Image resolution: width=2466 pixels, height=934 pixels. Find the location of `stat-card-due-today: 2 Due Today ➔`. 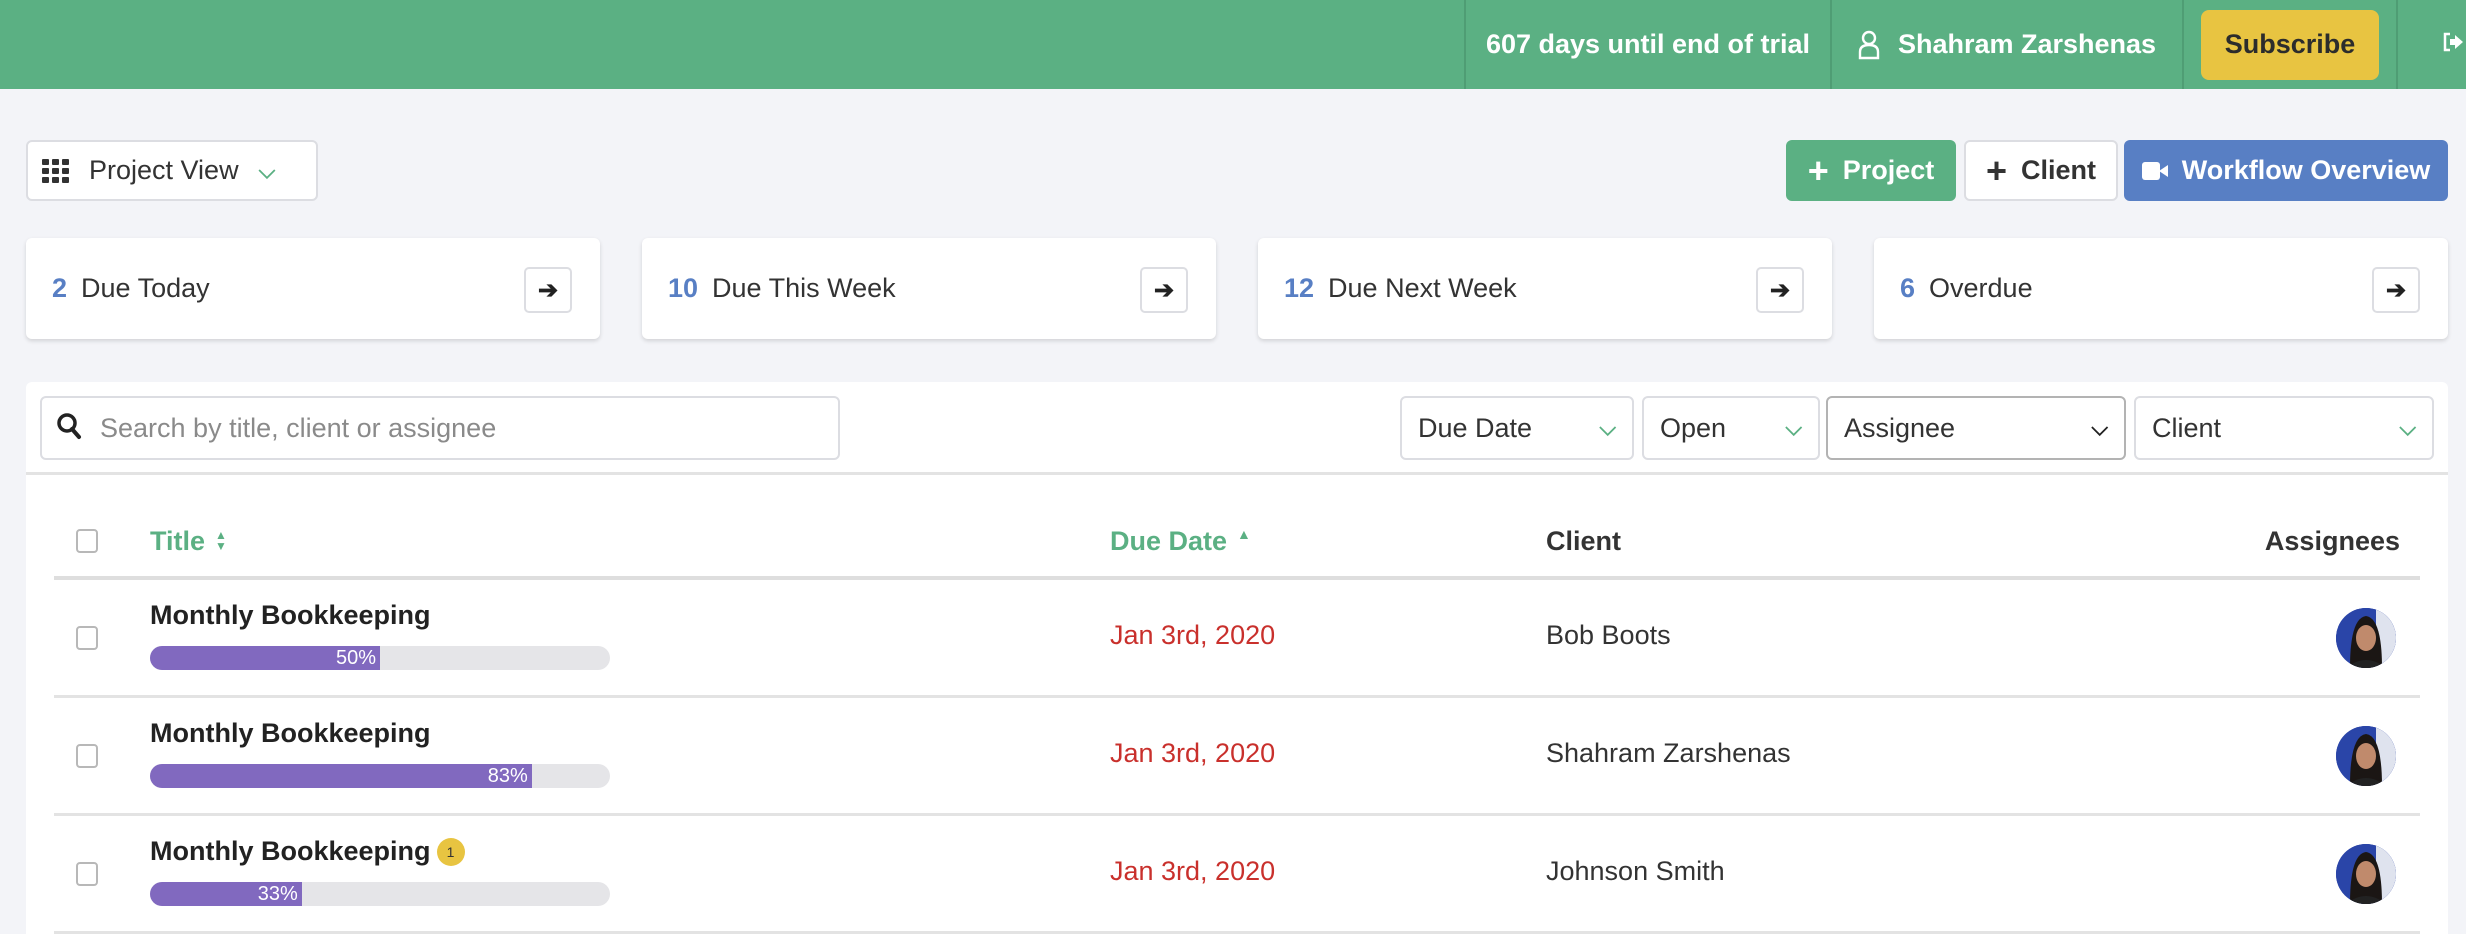

stat-card-due-today: 2 Due Today ➔ is located at coordinates (313, 288).